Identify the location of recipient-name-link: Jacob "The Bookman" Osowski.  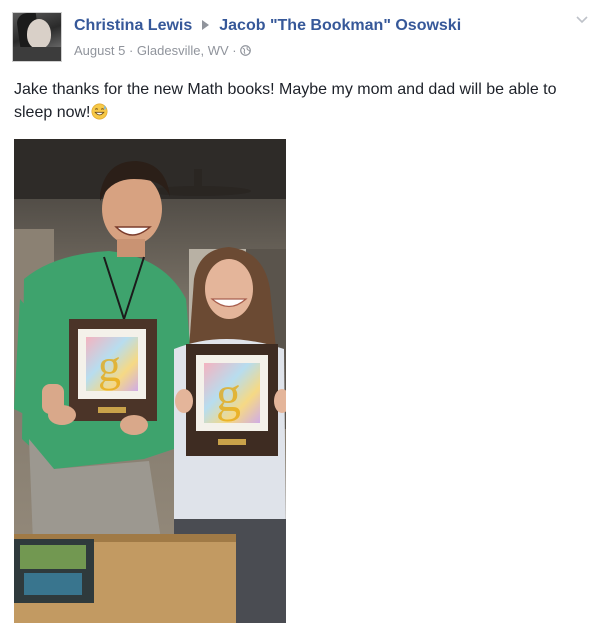
(340, 25).